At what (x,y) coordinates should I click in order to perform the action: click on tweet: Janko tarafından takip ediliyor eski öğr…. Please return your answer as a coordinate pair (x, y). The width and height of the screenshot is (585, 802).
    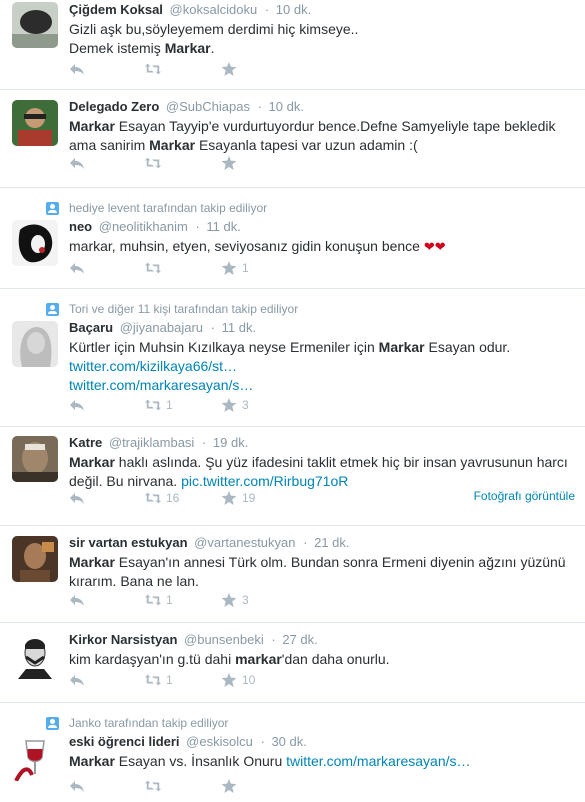
    Looking at the image, I should click on (292, 752).